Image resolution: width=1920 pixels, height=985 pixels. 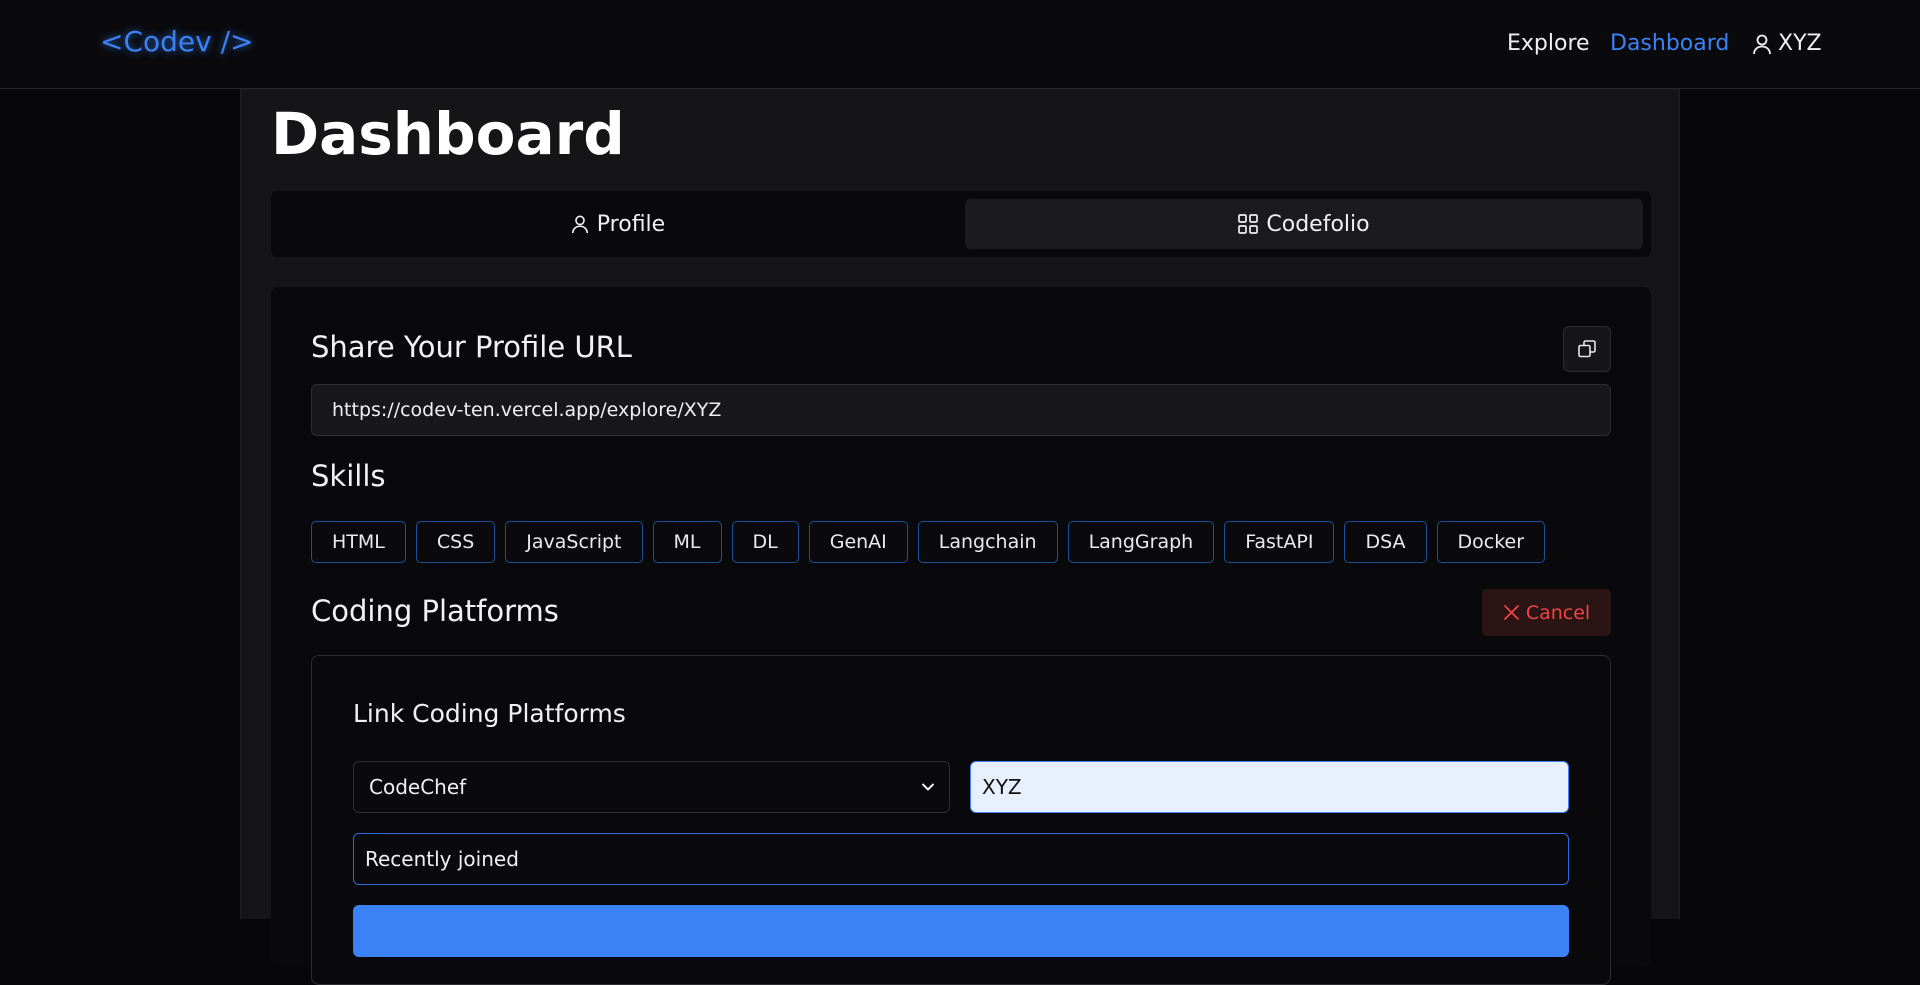 I want to click on skill-chip: DSA, so click(x=1385, y=542).